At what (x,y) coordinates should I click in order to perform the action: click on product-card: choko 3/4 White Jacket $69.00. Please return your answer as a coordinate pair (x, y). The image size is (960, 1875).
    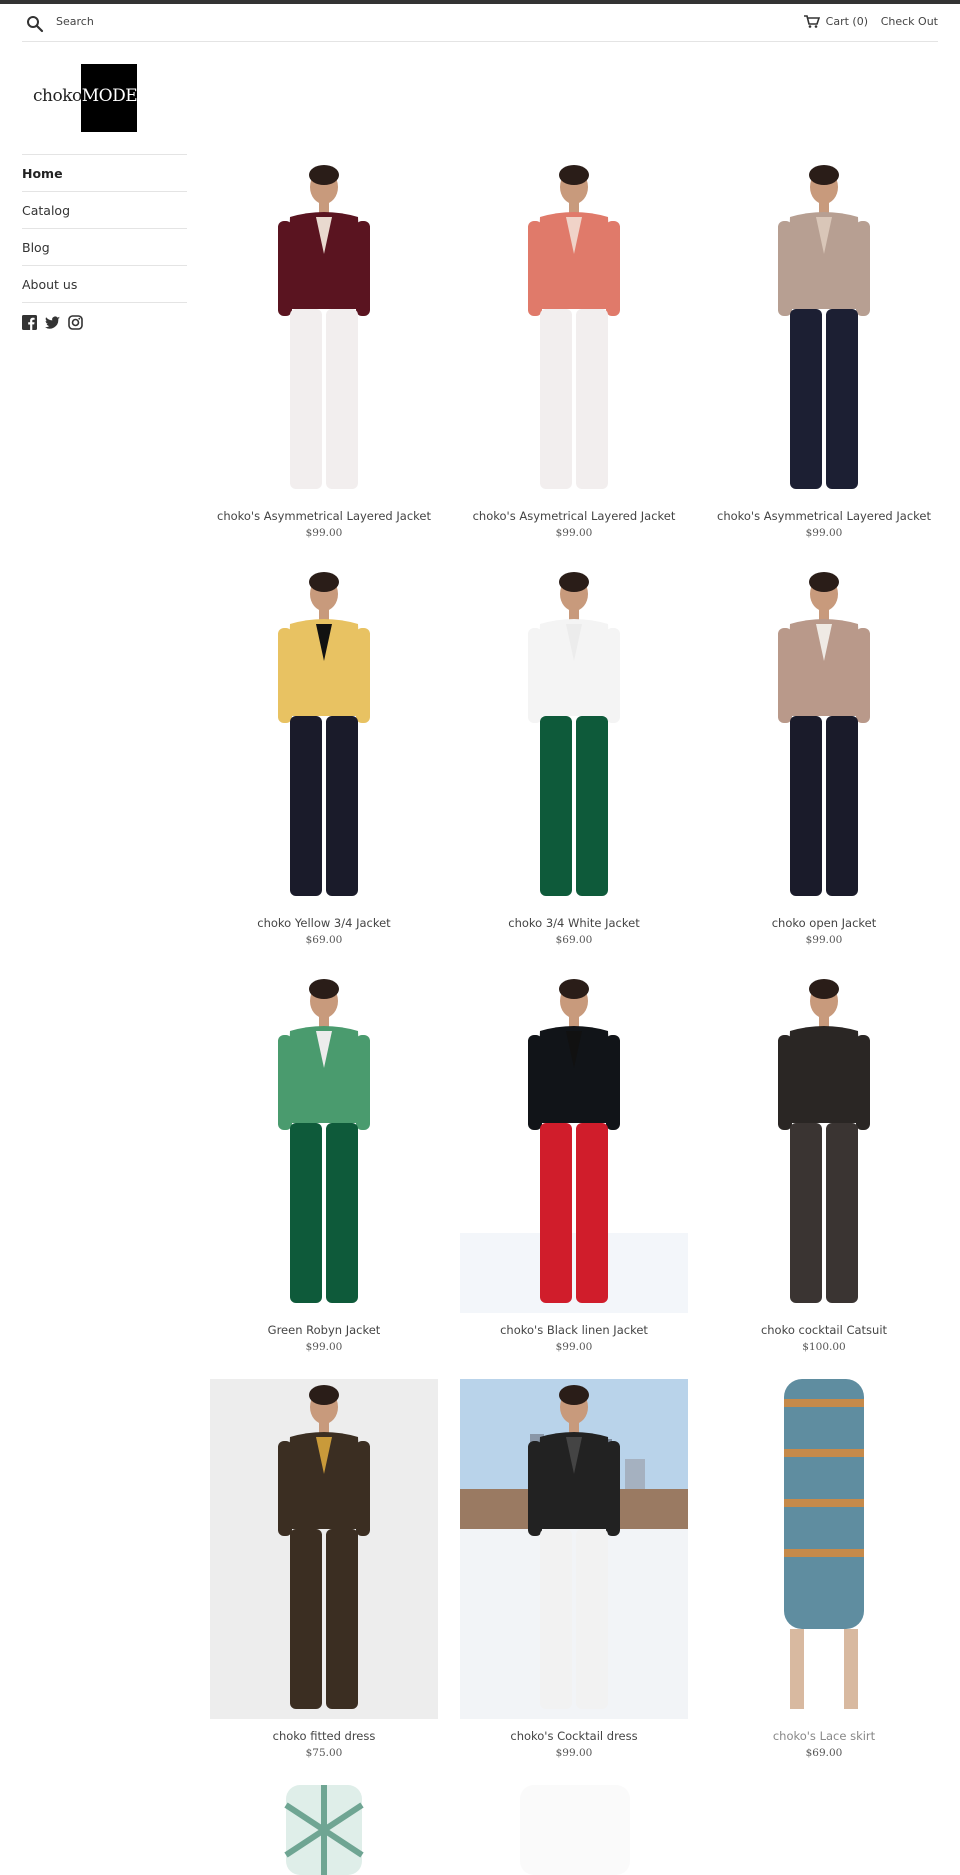
    Looking at the image, I should click on (574, 756).